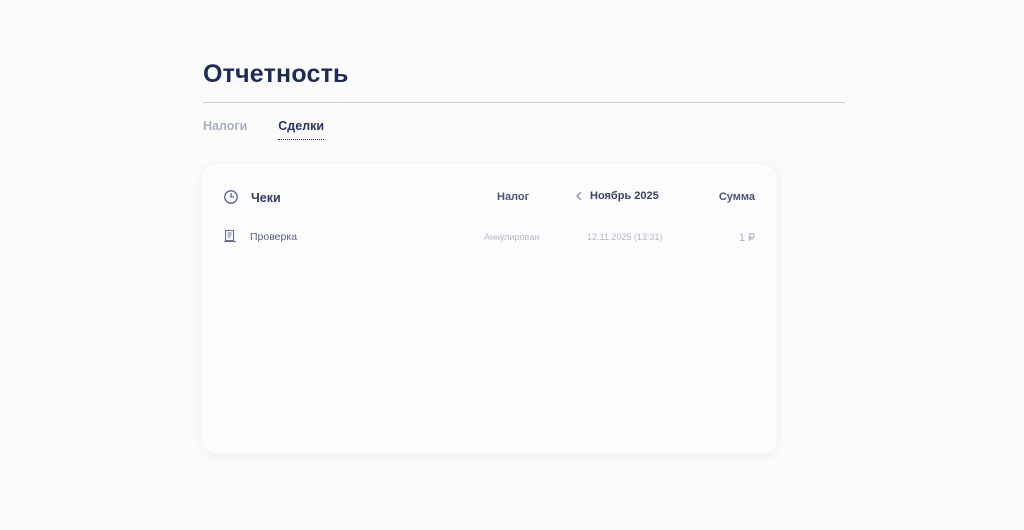  I want to click on tabs: Налоги Сделки, so click(279, 129).